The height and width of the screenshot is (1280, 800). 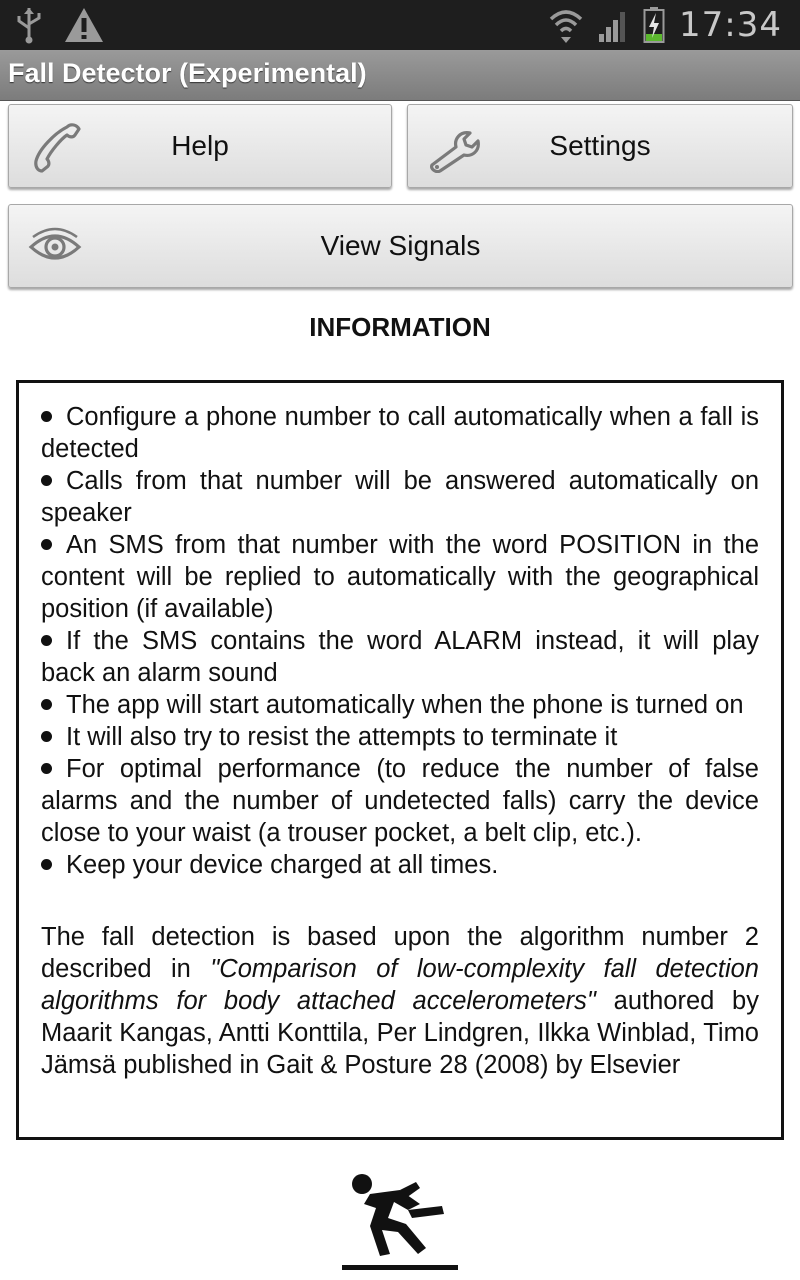 I want to click on status-bar: 17:34, so click(x=400, y=25).